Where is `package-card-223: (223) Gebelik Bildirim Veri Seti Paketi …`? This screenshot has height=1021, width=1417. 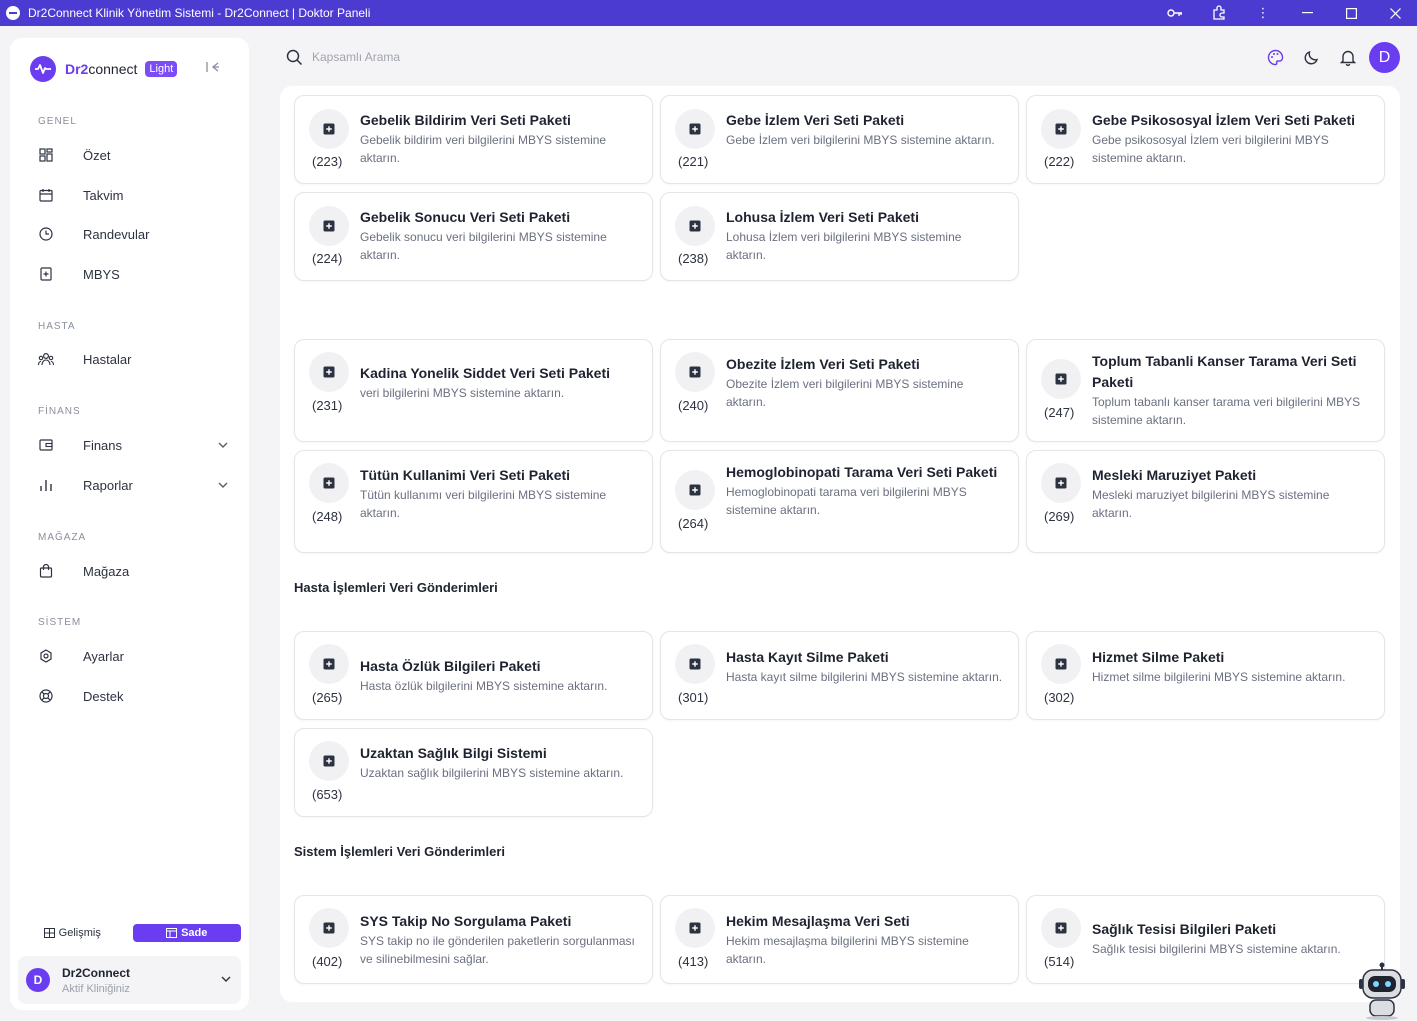
package-card-223: (223) Gebelik Bildirim Veri Seti Paketi … is located at coordinates (473, 139).